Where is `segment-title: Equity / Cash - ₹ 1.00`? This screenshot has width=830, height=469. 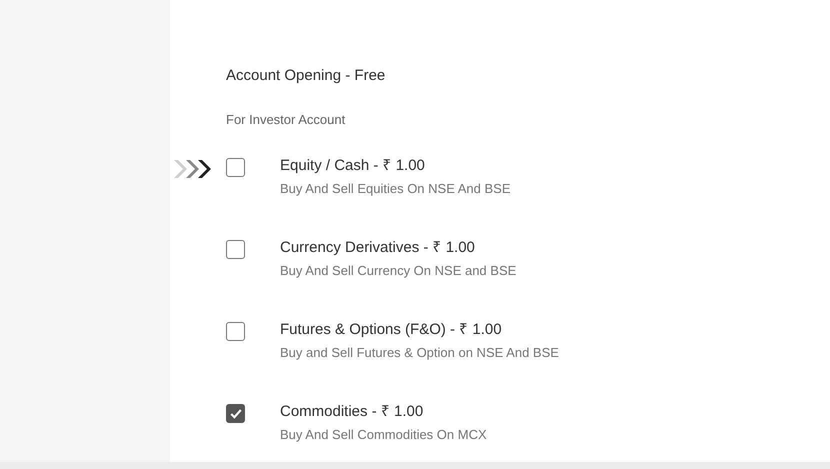
segment-title: Equity / Cash - ₹ 1.00 is located at coordinates (353, 166).